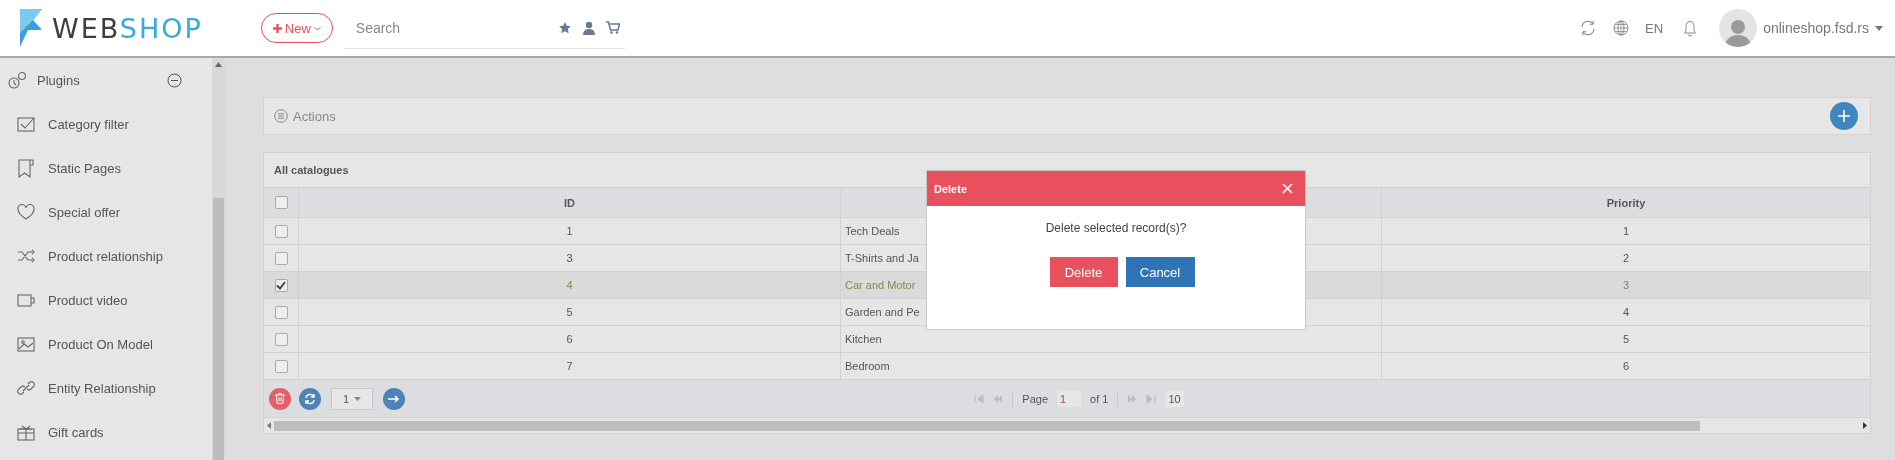  Describe the element at coordinates (570, 285) in the screenshot. I see `table-cell: 4` at that location.